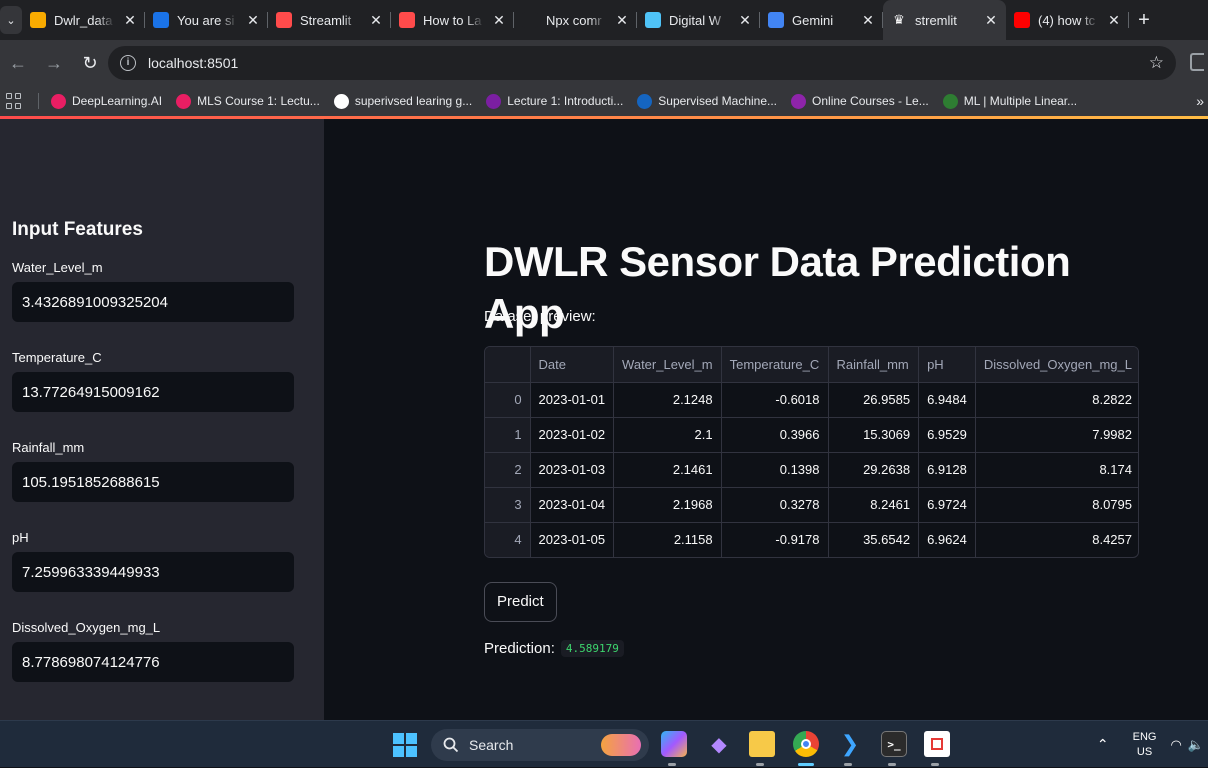 The width and height of the screenshot is (1208, 768). Describe the element at coordinates (821, 20) in the screenshot. I see `browser-tab: Gemini ✕` at that location.